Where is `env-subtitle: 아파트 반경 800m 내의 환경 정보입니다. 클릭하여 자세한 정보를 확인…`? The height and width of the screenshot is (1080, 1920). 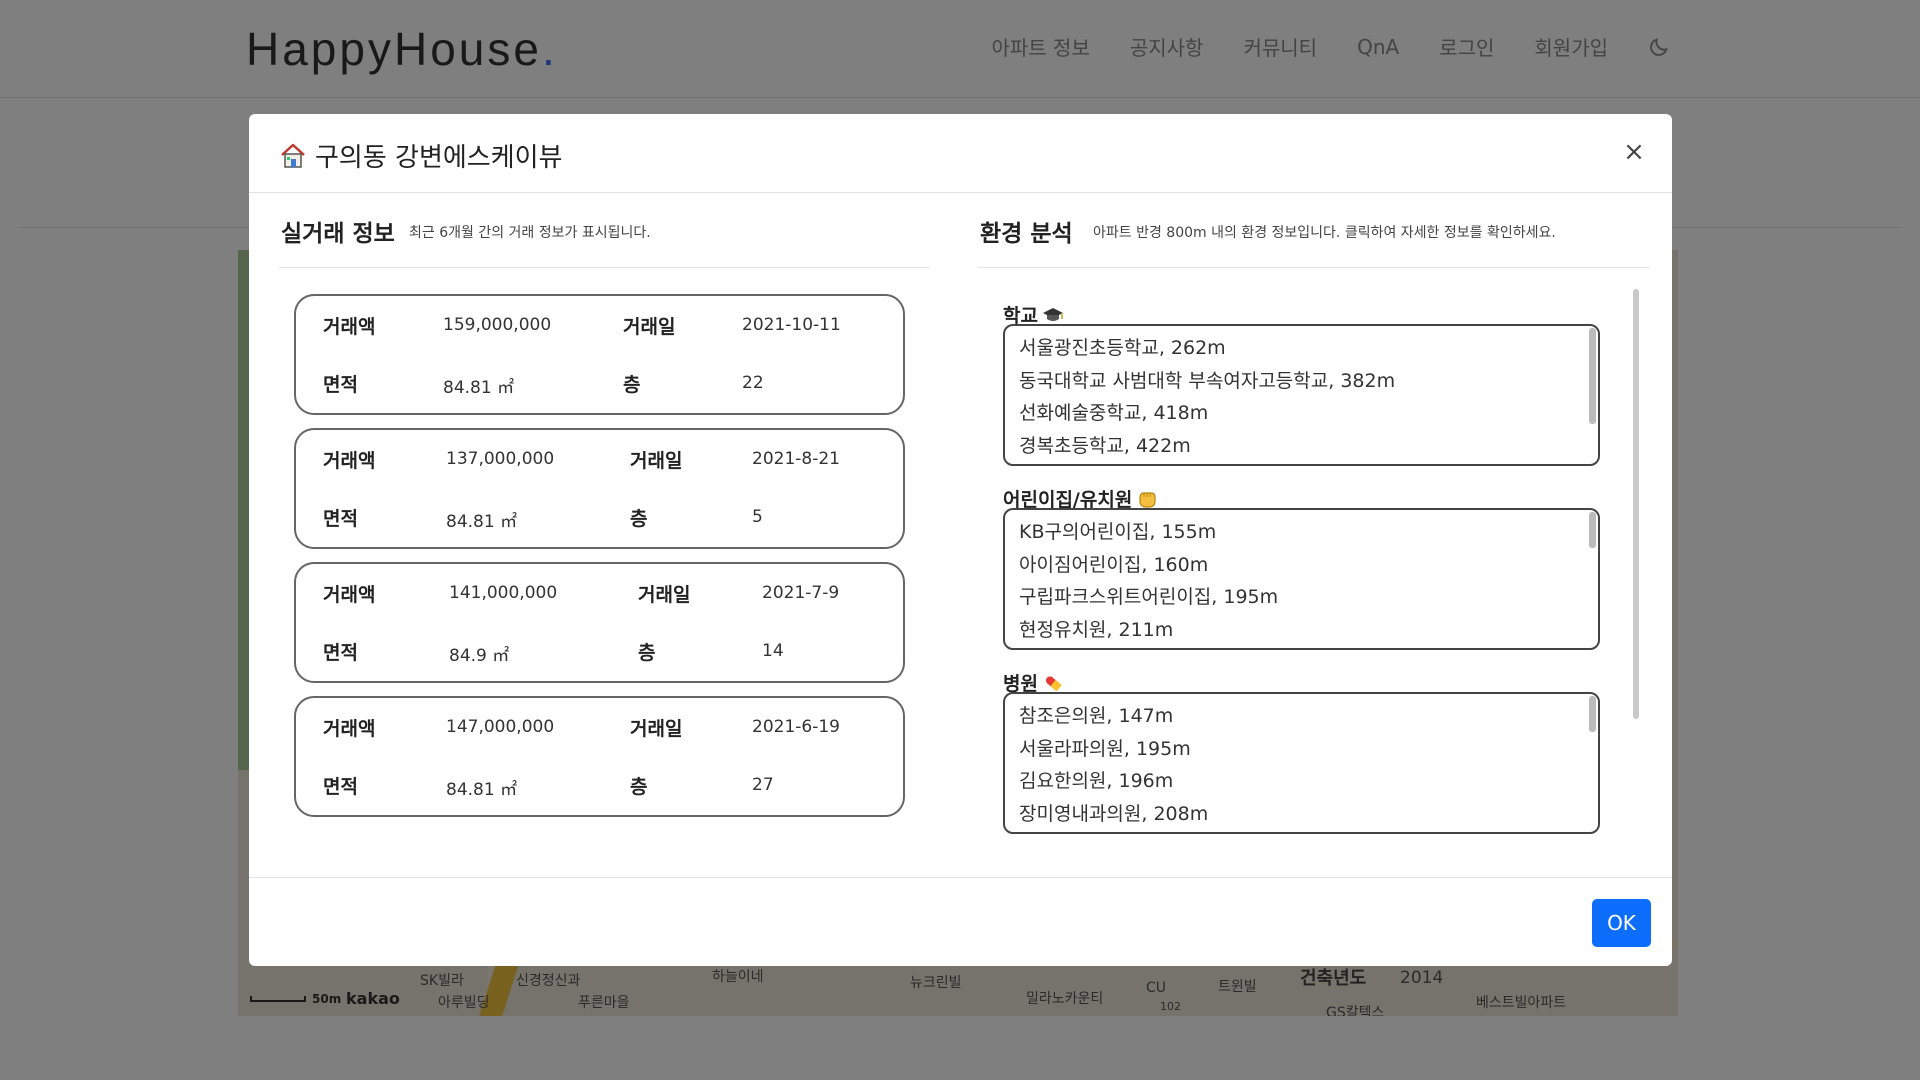
env-subtitle: 아파트 반경 800m 내의 환경 정보입니다. 클릭하여 자세한 정보를 확인… is located at coordinates (1324, 233).